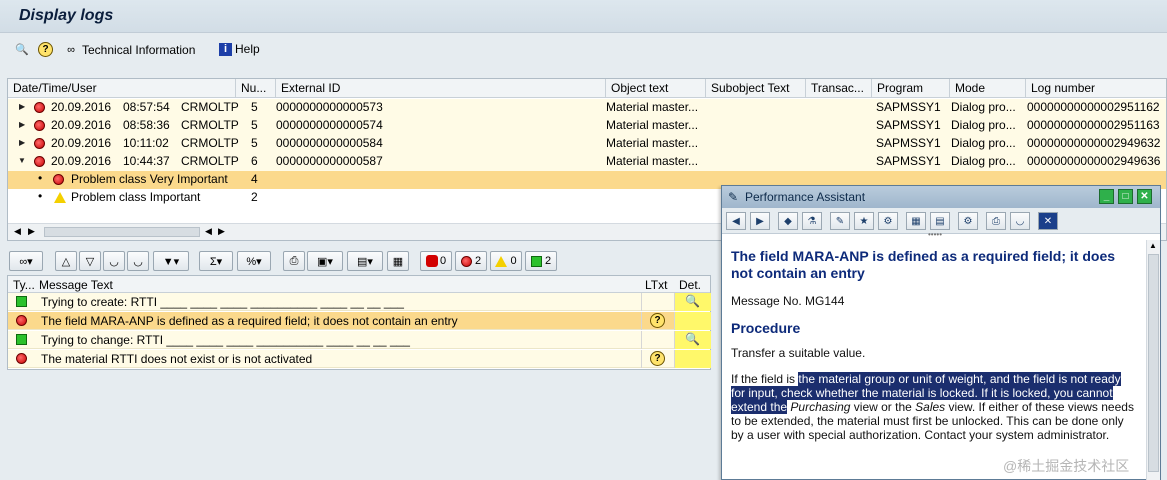  Describe the element at coordinates (1096, 88) in the screenshot. I see `col-log-number: Log number` at that location.